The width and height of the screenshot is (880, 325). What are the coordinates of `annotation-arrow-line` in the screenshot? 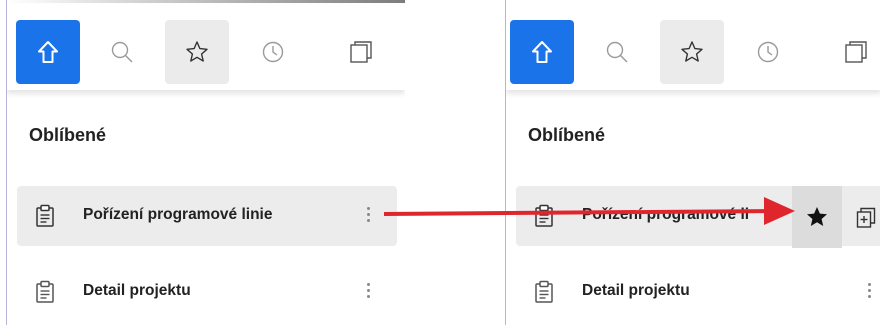 It's located at (579, 212).